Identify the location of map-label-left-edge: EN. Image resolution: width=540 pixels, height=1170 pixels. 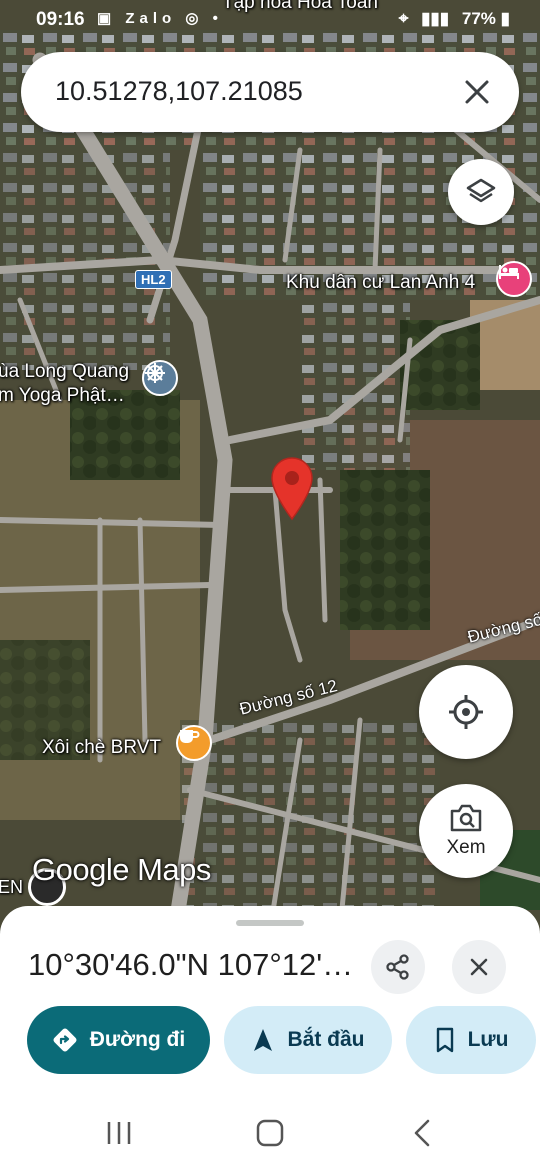
(12, 887).